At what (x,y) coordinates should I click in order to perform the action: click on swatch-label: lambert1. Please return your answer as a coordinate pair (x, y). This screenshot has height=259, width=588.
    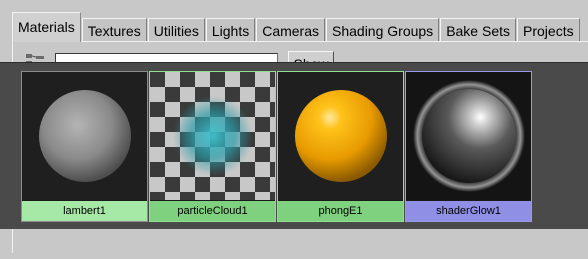
    Looking at the image, I should click on (84, 211).